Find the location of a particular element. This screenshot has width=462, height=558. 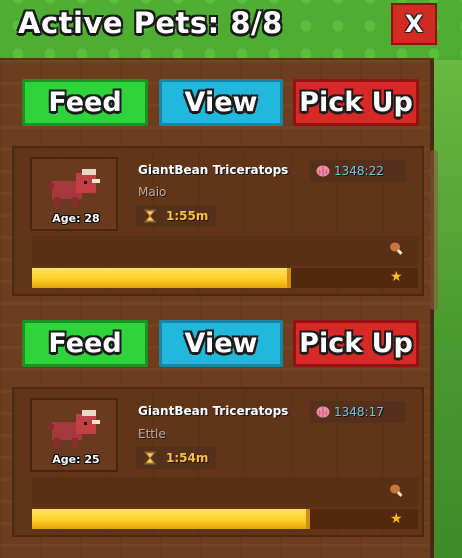

scrollbar is located at coordinates (434, 230).